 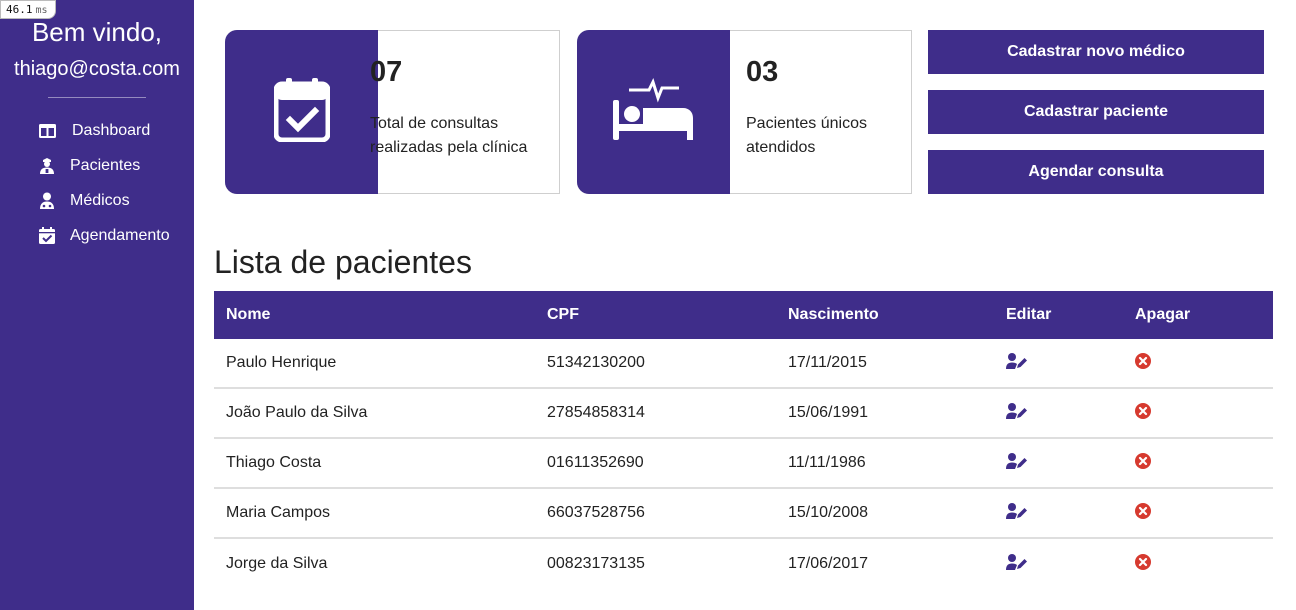 What do you see at coordinates (806, 135) in the screenshot?
I see `card-description: Pacientes únicos atendidos` at bounding box center [806, 135].